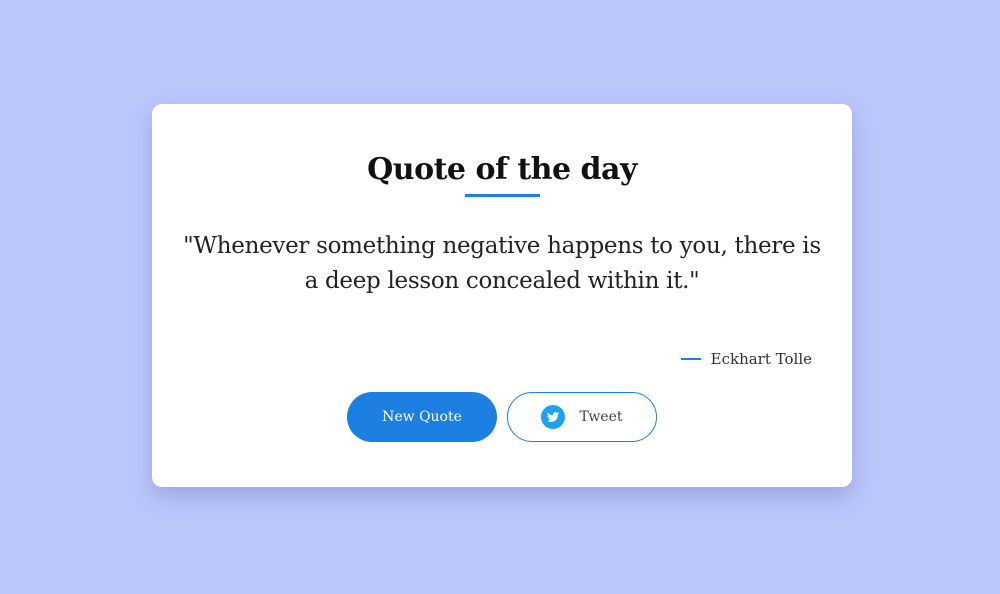 The height and width of the screenshot is (594, 1000). What do you see at coordinates (601, 417) in the screenshot?
I see `tweet-label: Tweet` at bounding box center [601, 417].